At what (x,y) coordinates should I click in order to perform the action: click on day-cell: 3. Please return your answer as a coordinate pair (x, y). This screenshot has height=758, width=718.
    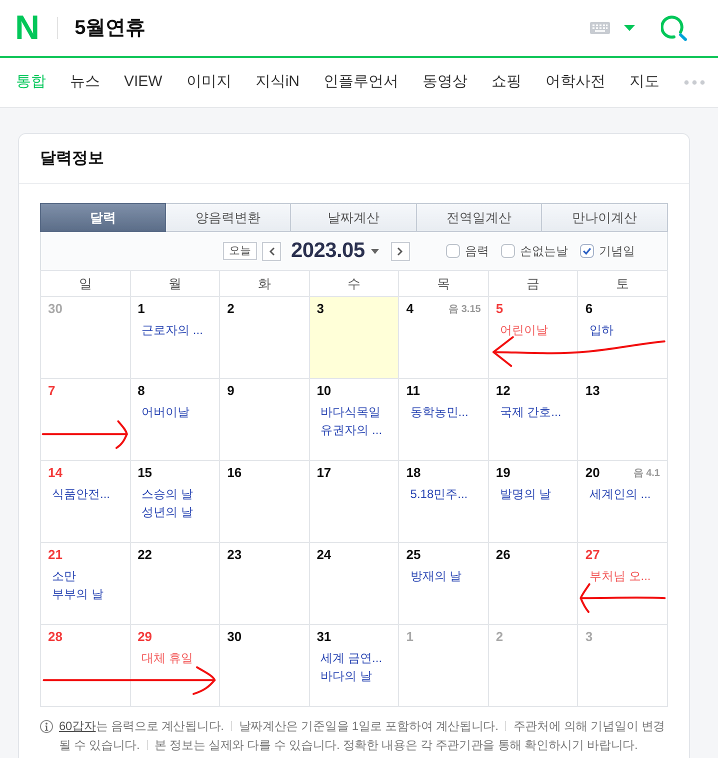
    Looking at the image, I should click on (355, 338).